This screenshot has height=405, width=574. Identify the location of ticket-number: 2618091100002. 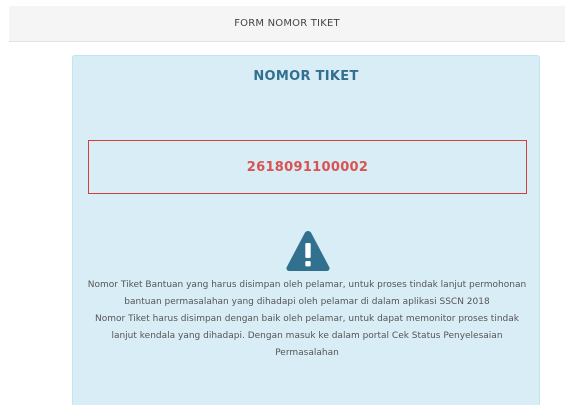
(307, 167).